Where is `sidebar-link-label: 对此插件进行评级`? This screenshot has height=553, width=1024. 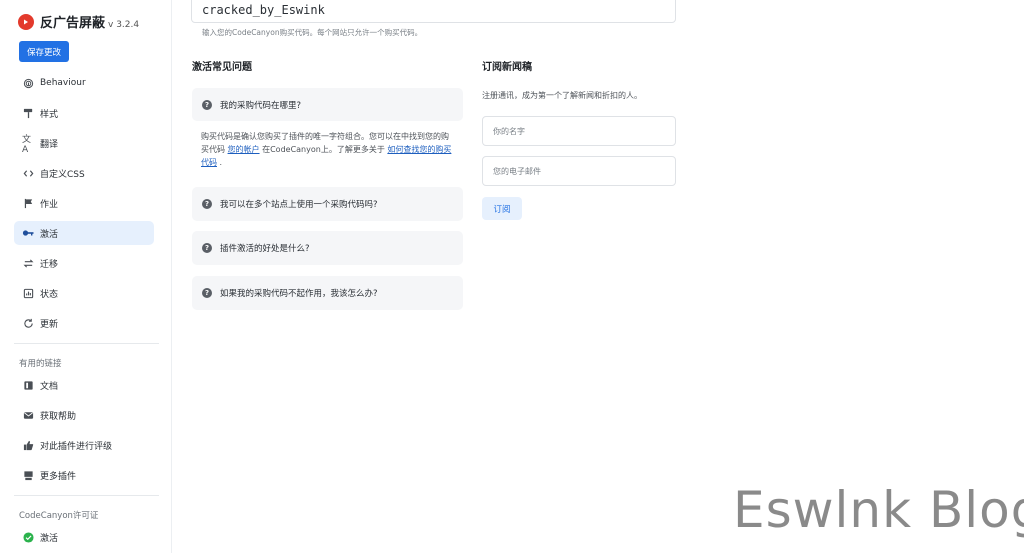
sidebar-link-label: 对此插件进行评级 is located at coordinates (76, 446).